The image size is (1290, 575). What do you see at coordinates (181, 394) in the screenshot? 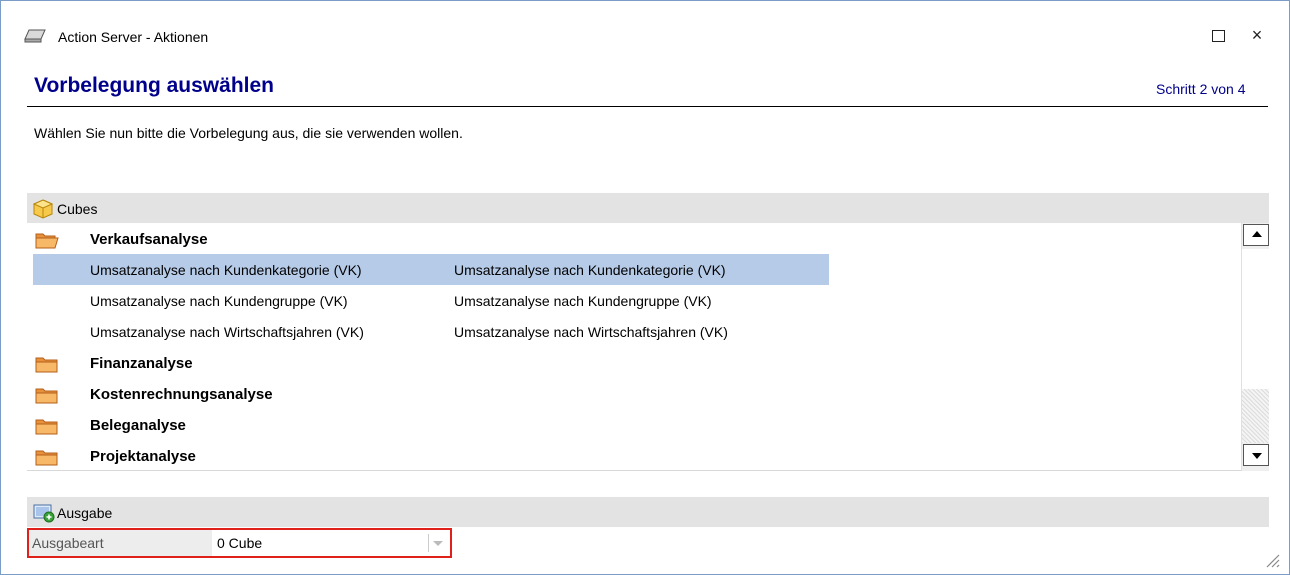
I see `tree-folder-label: Kostenrechnungsanalyse` at bounding box center [181, 394].